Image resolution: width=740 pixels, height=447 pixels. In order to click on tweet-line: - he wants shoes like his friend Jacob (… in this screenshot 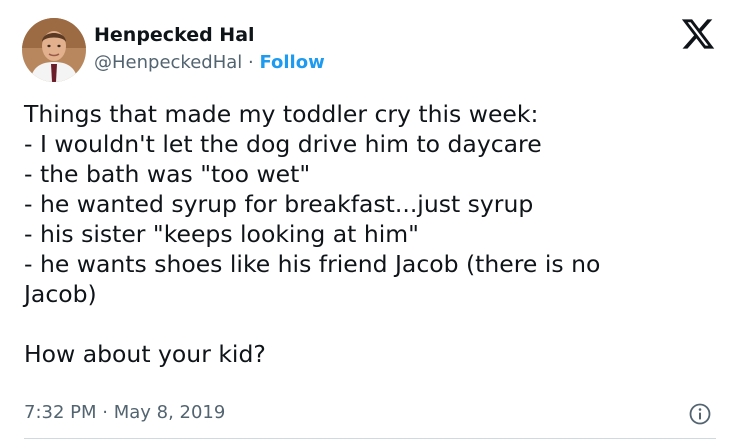, I will do `click(312, 264)`.